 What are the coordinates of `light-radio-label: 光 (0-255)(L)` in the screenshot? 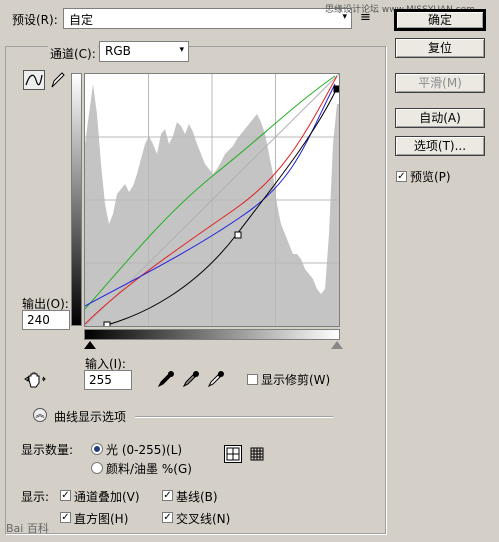 It's located at (144, 450).